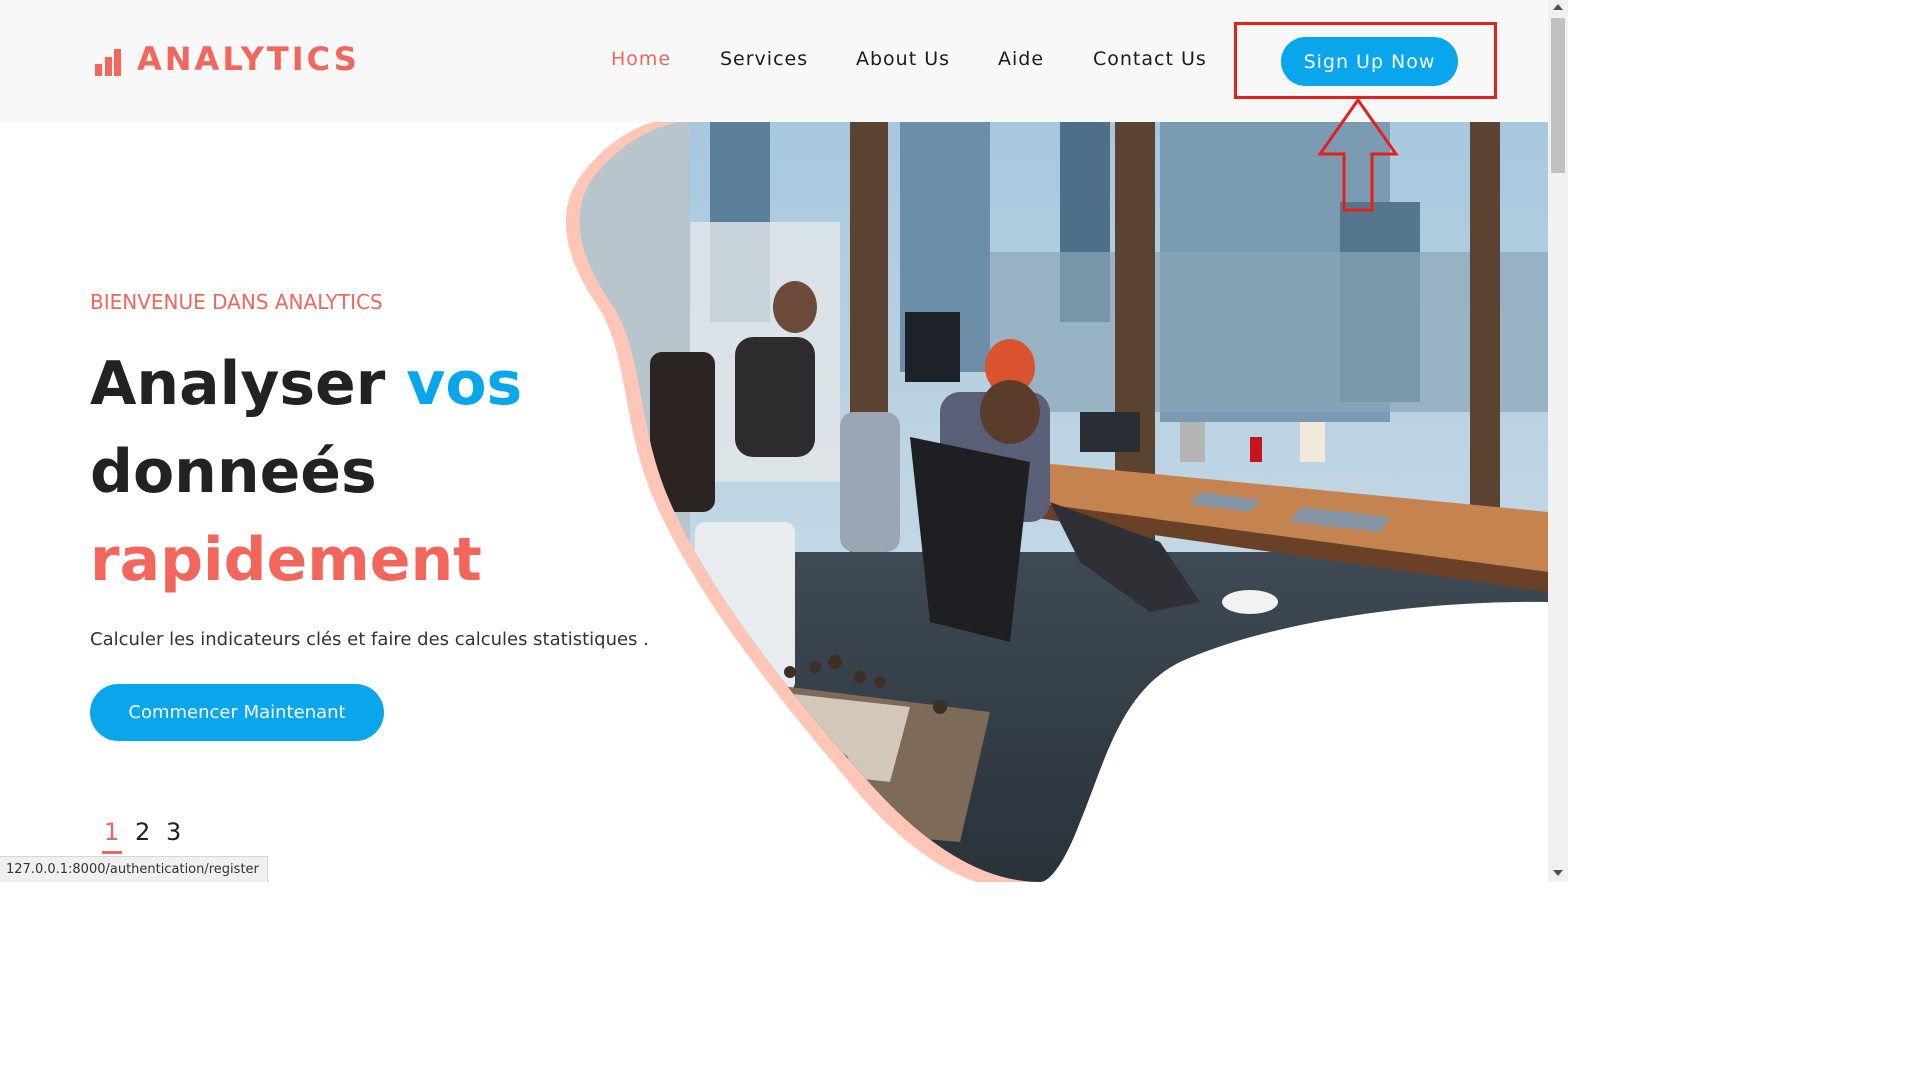 This screenshot has width=1920, height=1080. I want to click on scroll-down-arrow-icon, so click(1558, 873).